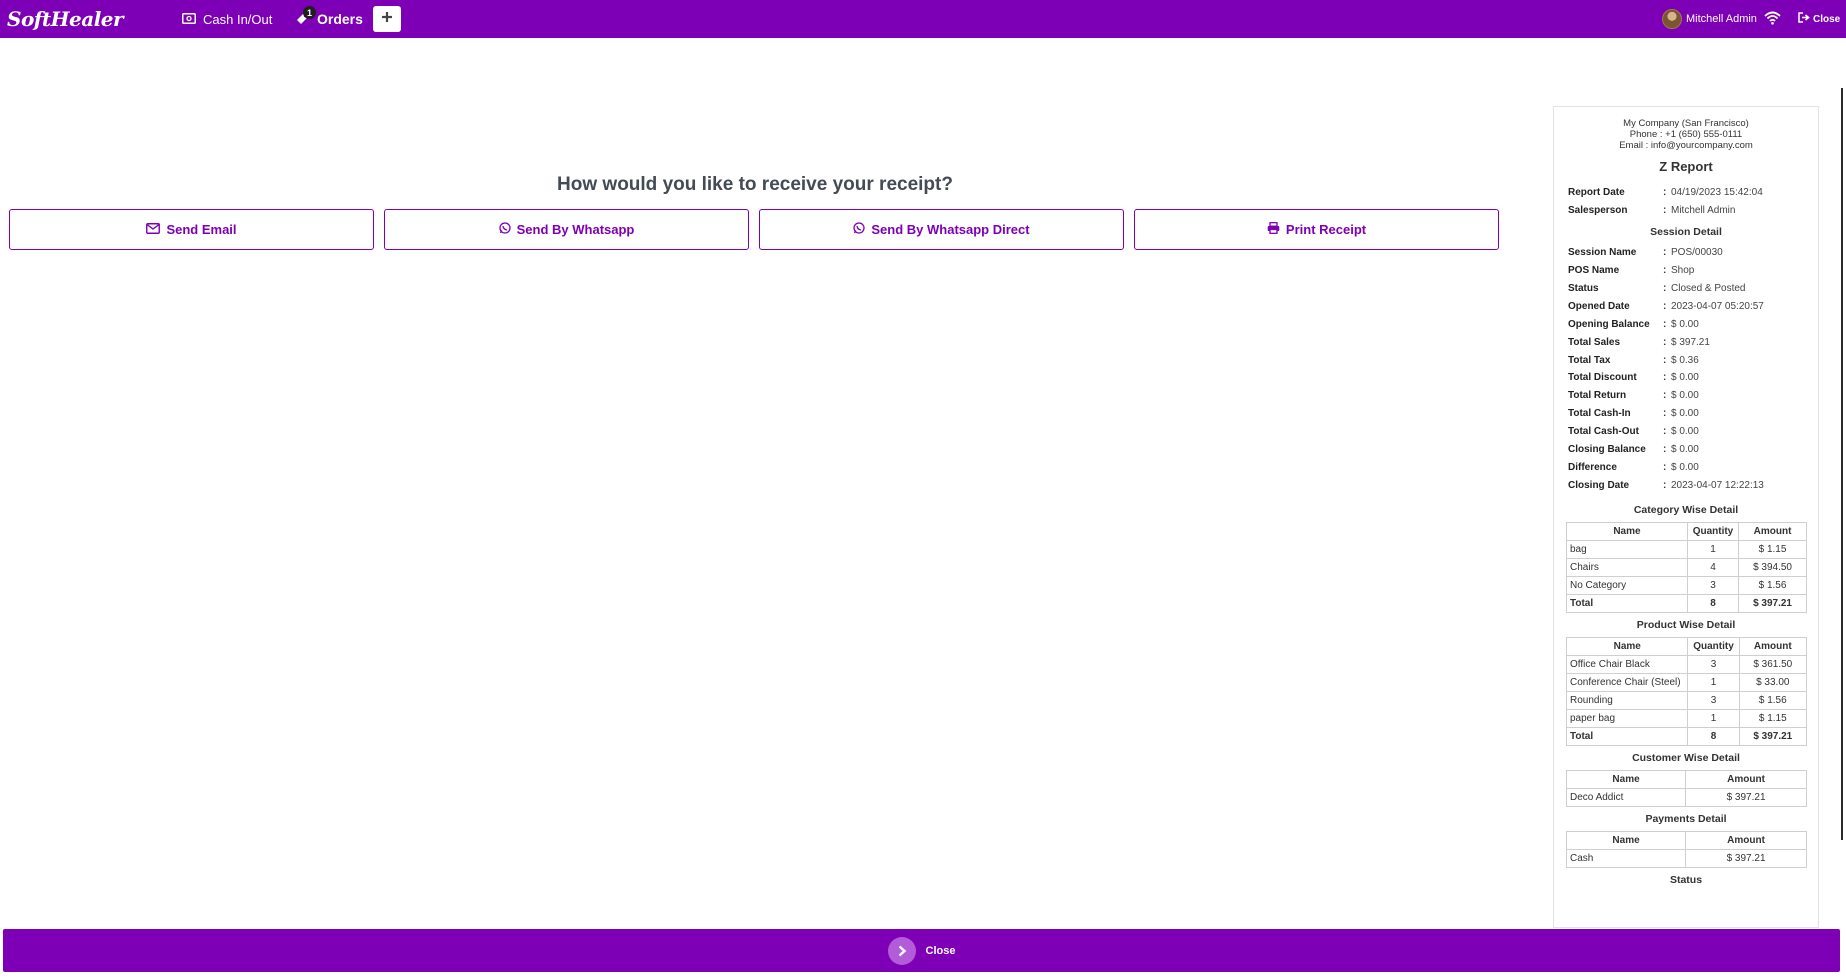 The width and height of the screenshot is (1846, 980). What do you see at coordinates (1842, 464) in the screenshot?
I see `scrollbar` at bounding box center [1842, 464].